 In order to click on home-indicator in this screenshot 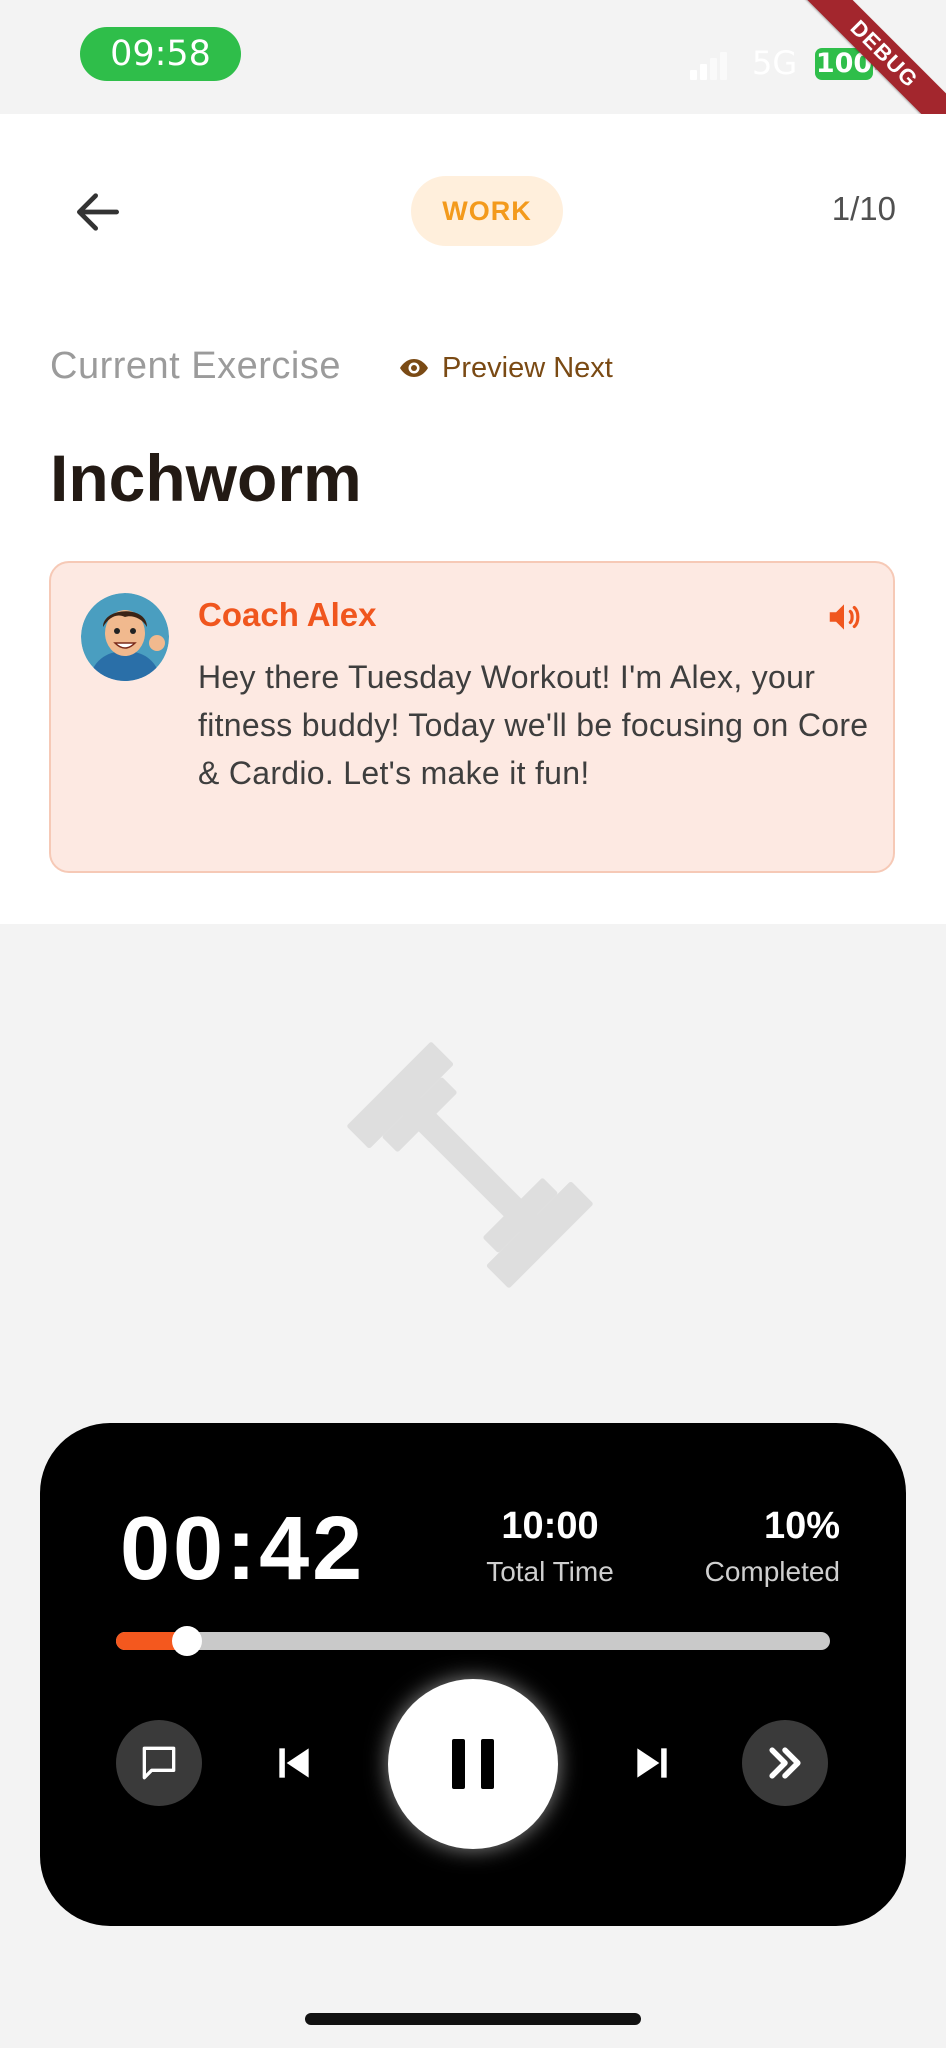, I will do `click(473, 2019)`.